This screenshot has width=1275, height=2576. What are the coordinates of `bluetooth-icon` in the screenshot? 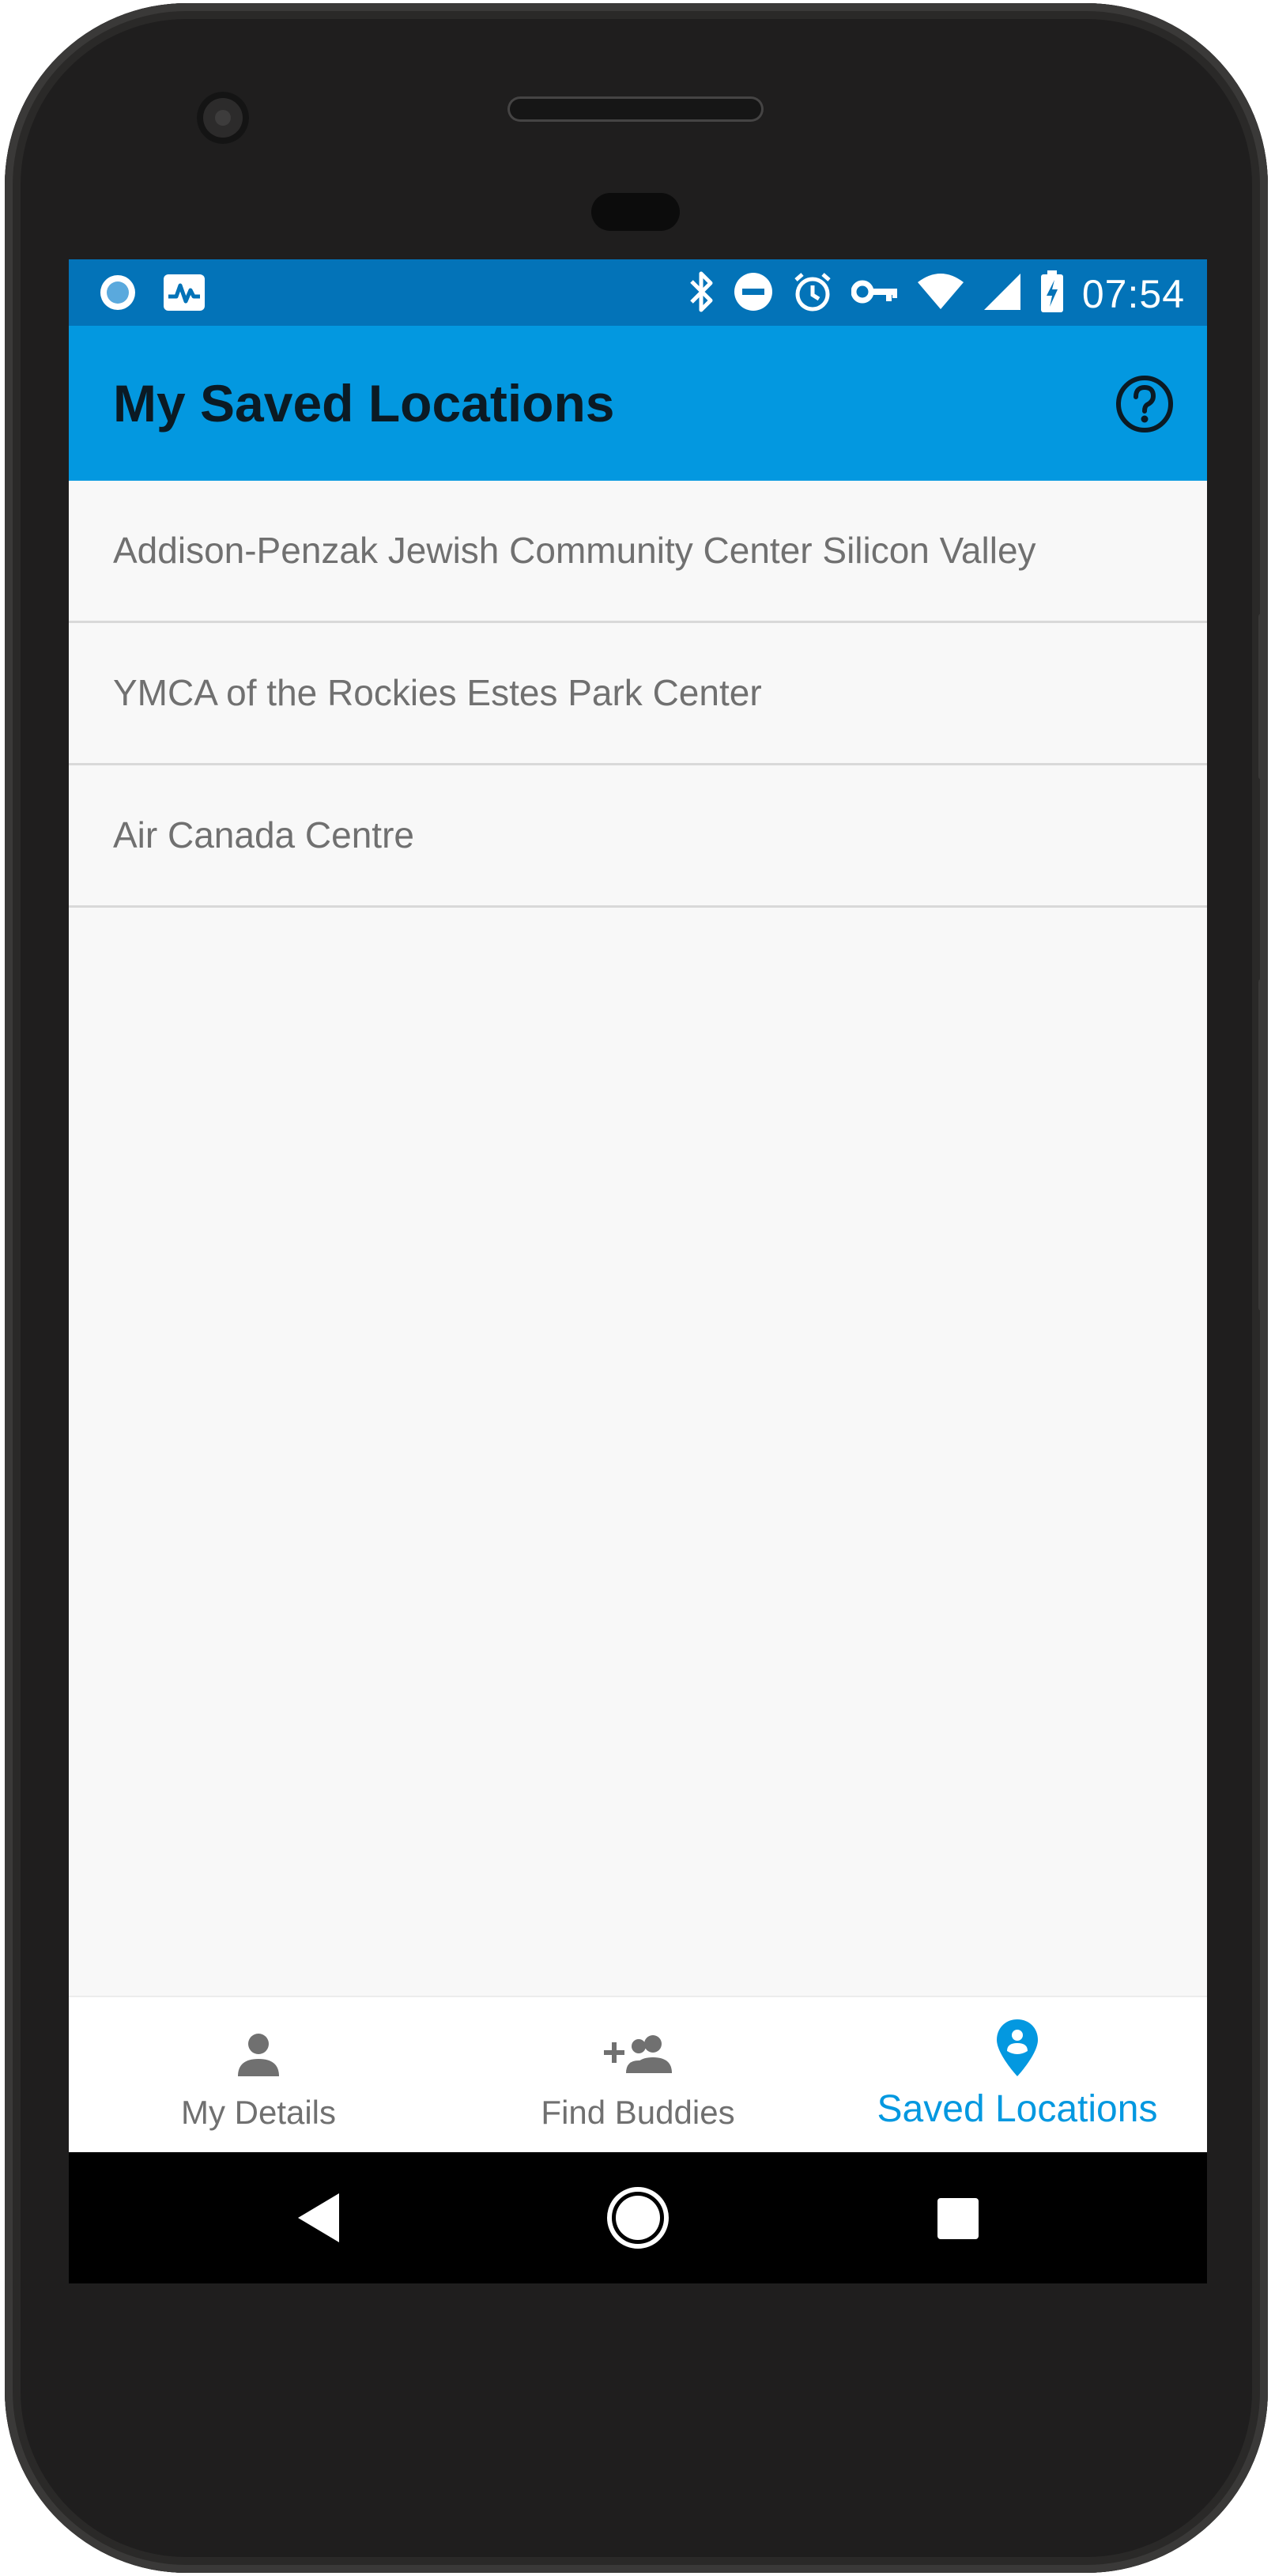 It's located at (702, 293).